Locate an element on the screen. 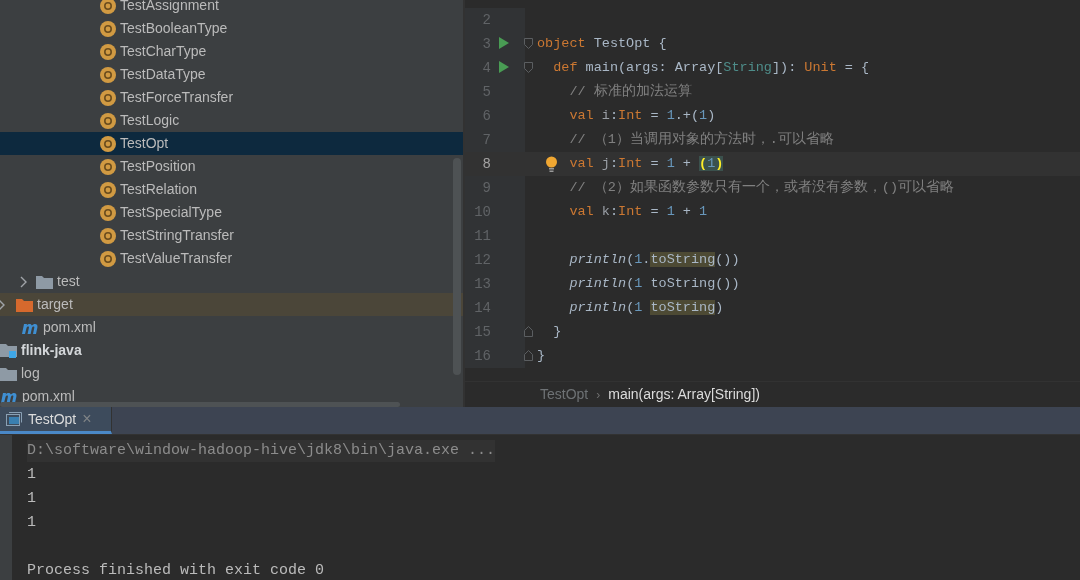 This screenshot has width=1080, height=580. tree-item: TestAssignment is located at coordinates (231, 8).